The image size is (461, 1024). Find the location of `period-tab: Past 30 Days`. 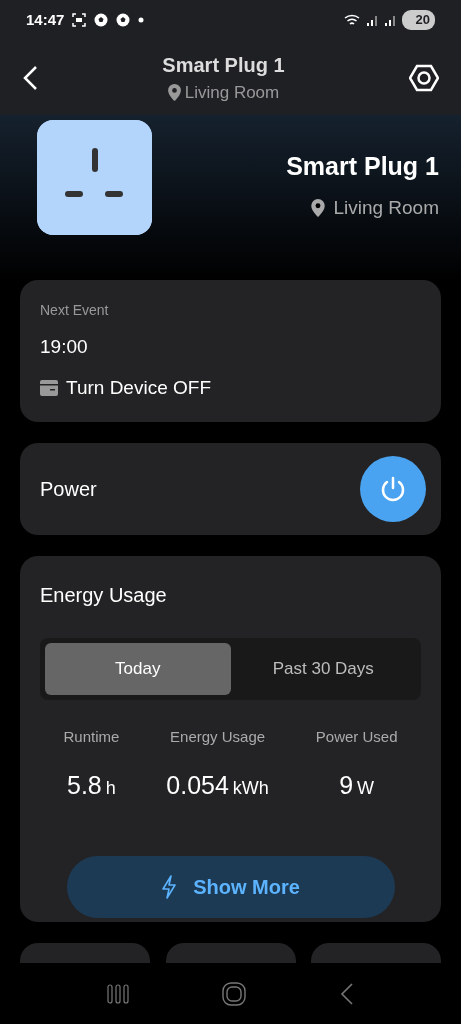

period-tab: Past 30 Days is located at coordinates (323, 669).